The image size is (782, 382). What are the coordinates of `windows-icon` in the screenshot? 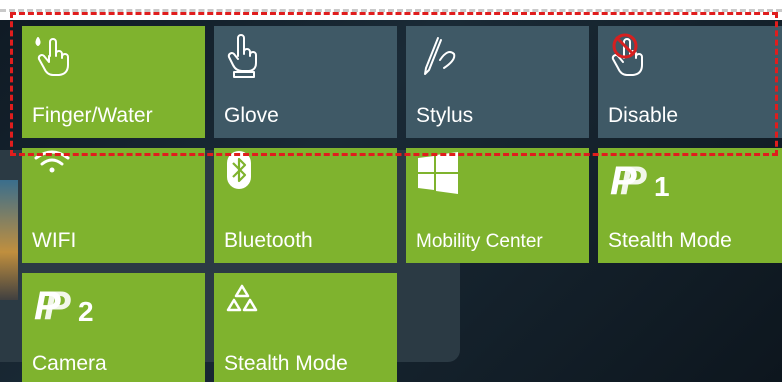 It's located at (438, 174).